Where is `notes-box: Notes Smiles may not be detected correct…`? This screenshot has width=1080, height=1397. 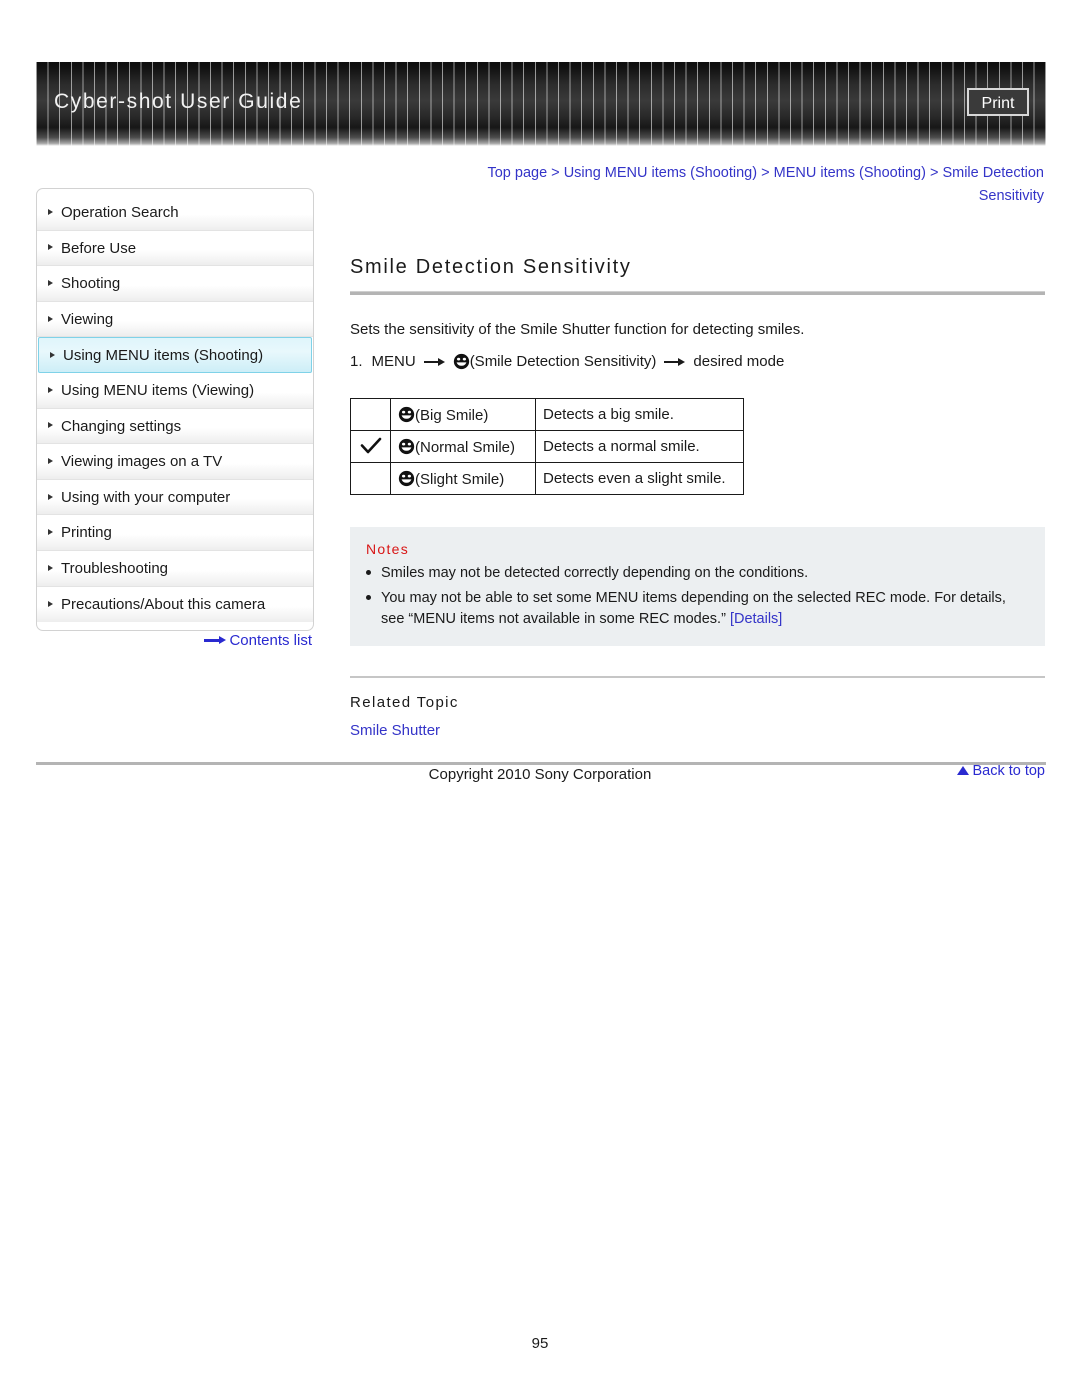
notes-box: Notes Smiles may not be detected correct… is located at coordinates (697, 586).